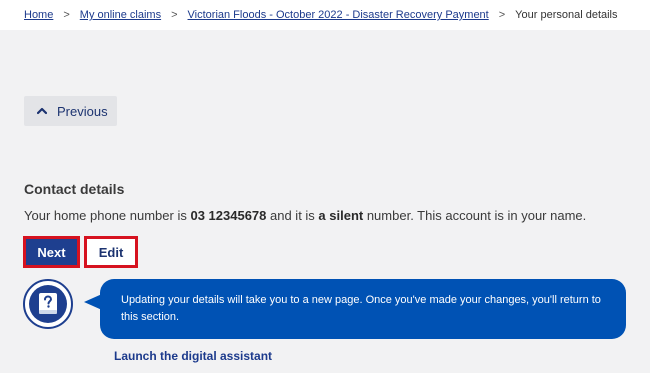 This screenshot has width=650, height=373. I want to click on question-book-icon, so click(48, 303).